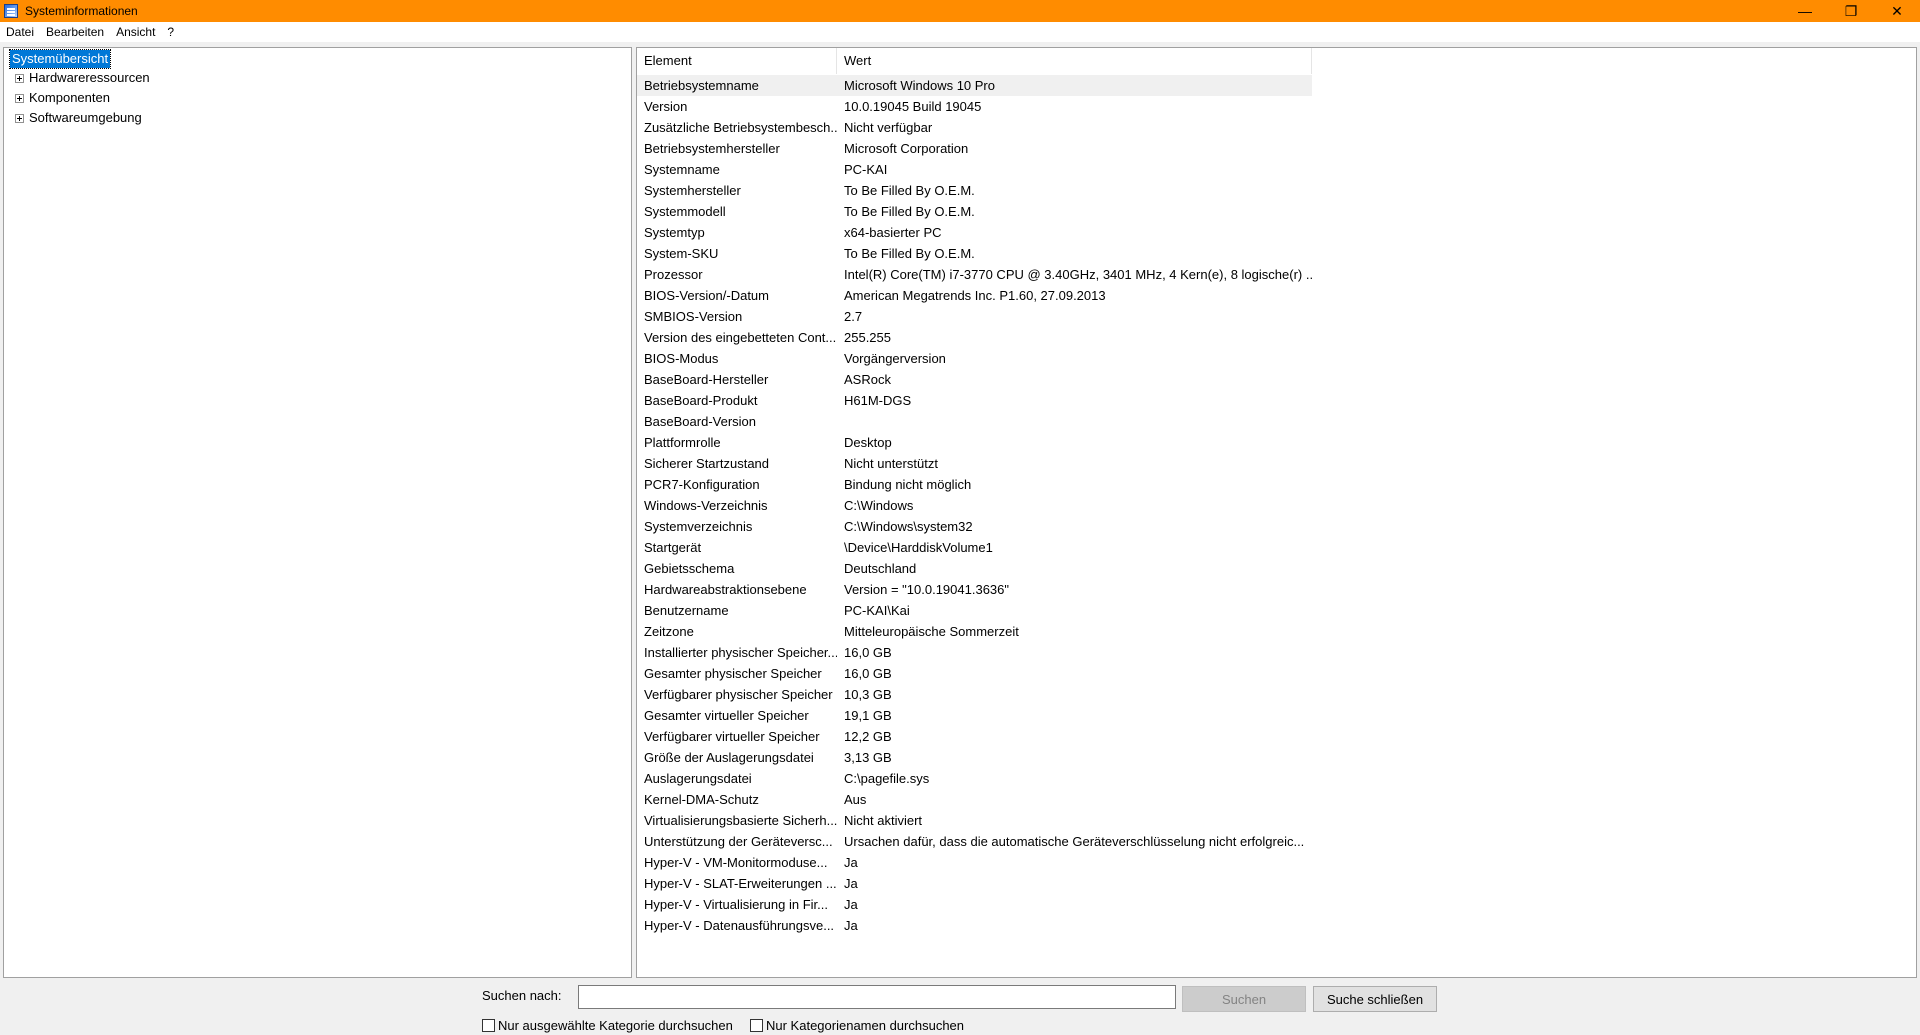 The width and height of the screenshot is (1920, 1035). What do you see at coordinates (974, 568) in the screenshot?
I see `table-row: Gebietsschema Deutschland` at bounding box center [974, 568].